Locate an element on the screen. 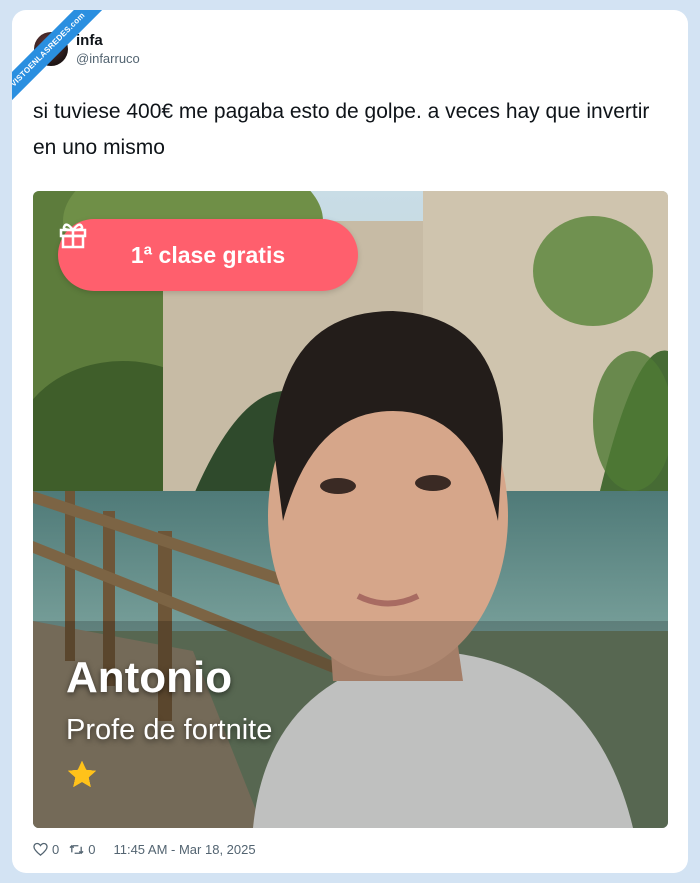 The height and width of the screenshot is (883, 700). promo-label: 1ª clase gratis is located at coordinates (208, 254).